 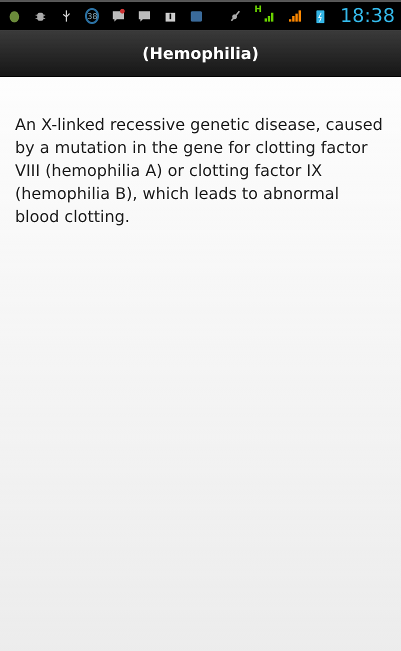 What do you see at coordinates (200, 53) in the screenshot?
I see `page-title: (Hemophilia)` at bounding box center [200, 53].